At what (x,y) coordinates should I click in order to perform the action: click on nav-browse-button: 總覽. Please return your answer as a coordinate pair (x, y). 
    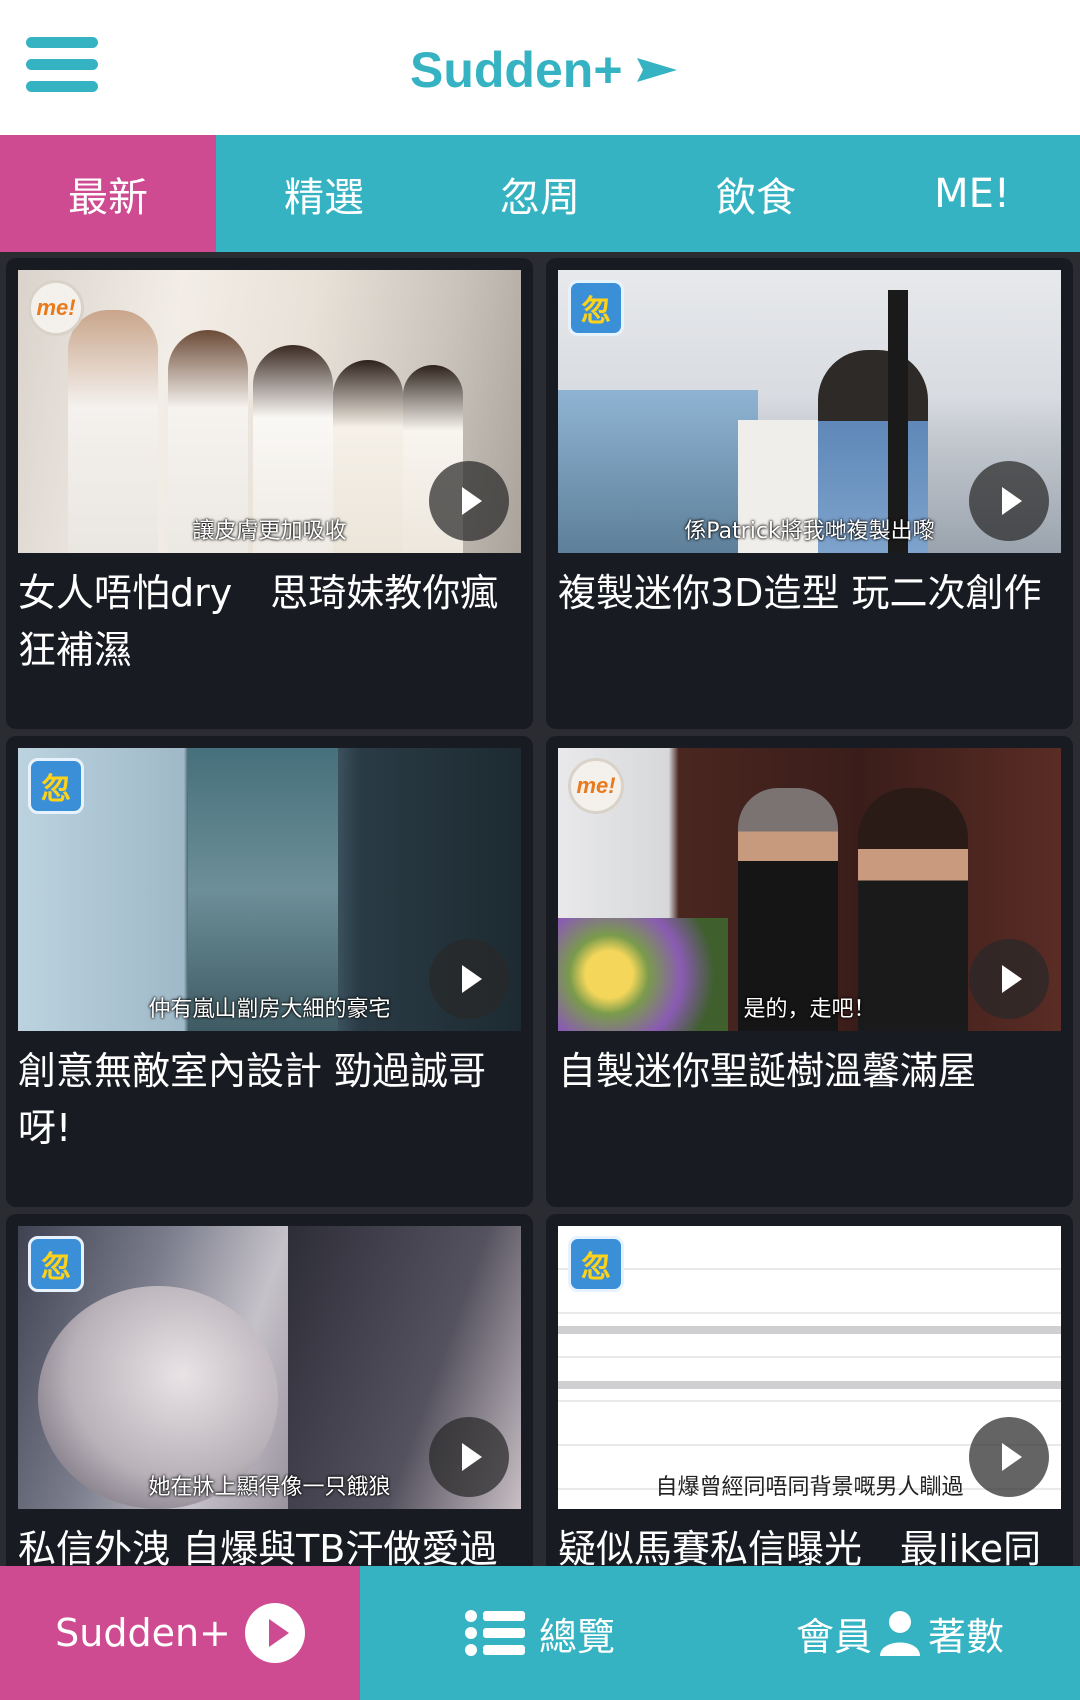
    Looking at the image, I should click on (540, 1633).